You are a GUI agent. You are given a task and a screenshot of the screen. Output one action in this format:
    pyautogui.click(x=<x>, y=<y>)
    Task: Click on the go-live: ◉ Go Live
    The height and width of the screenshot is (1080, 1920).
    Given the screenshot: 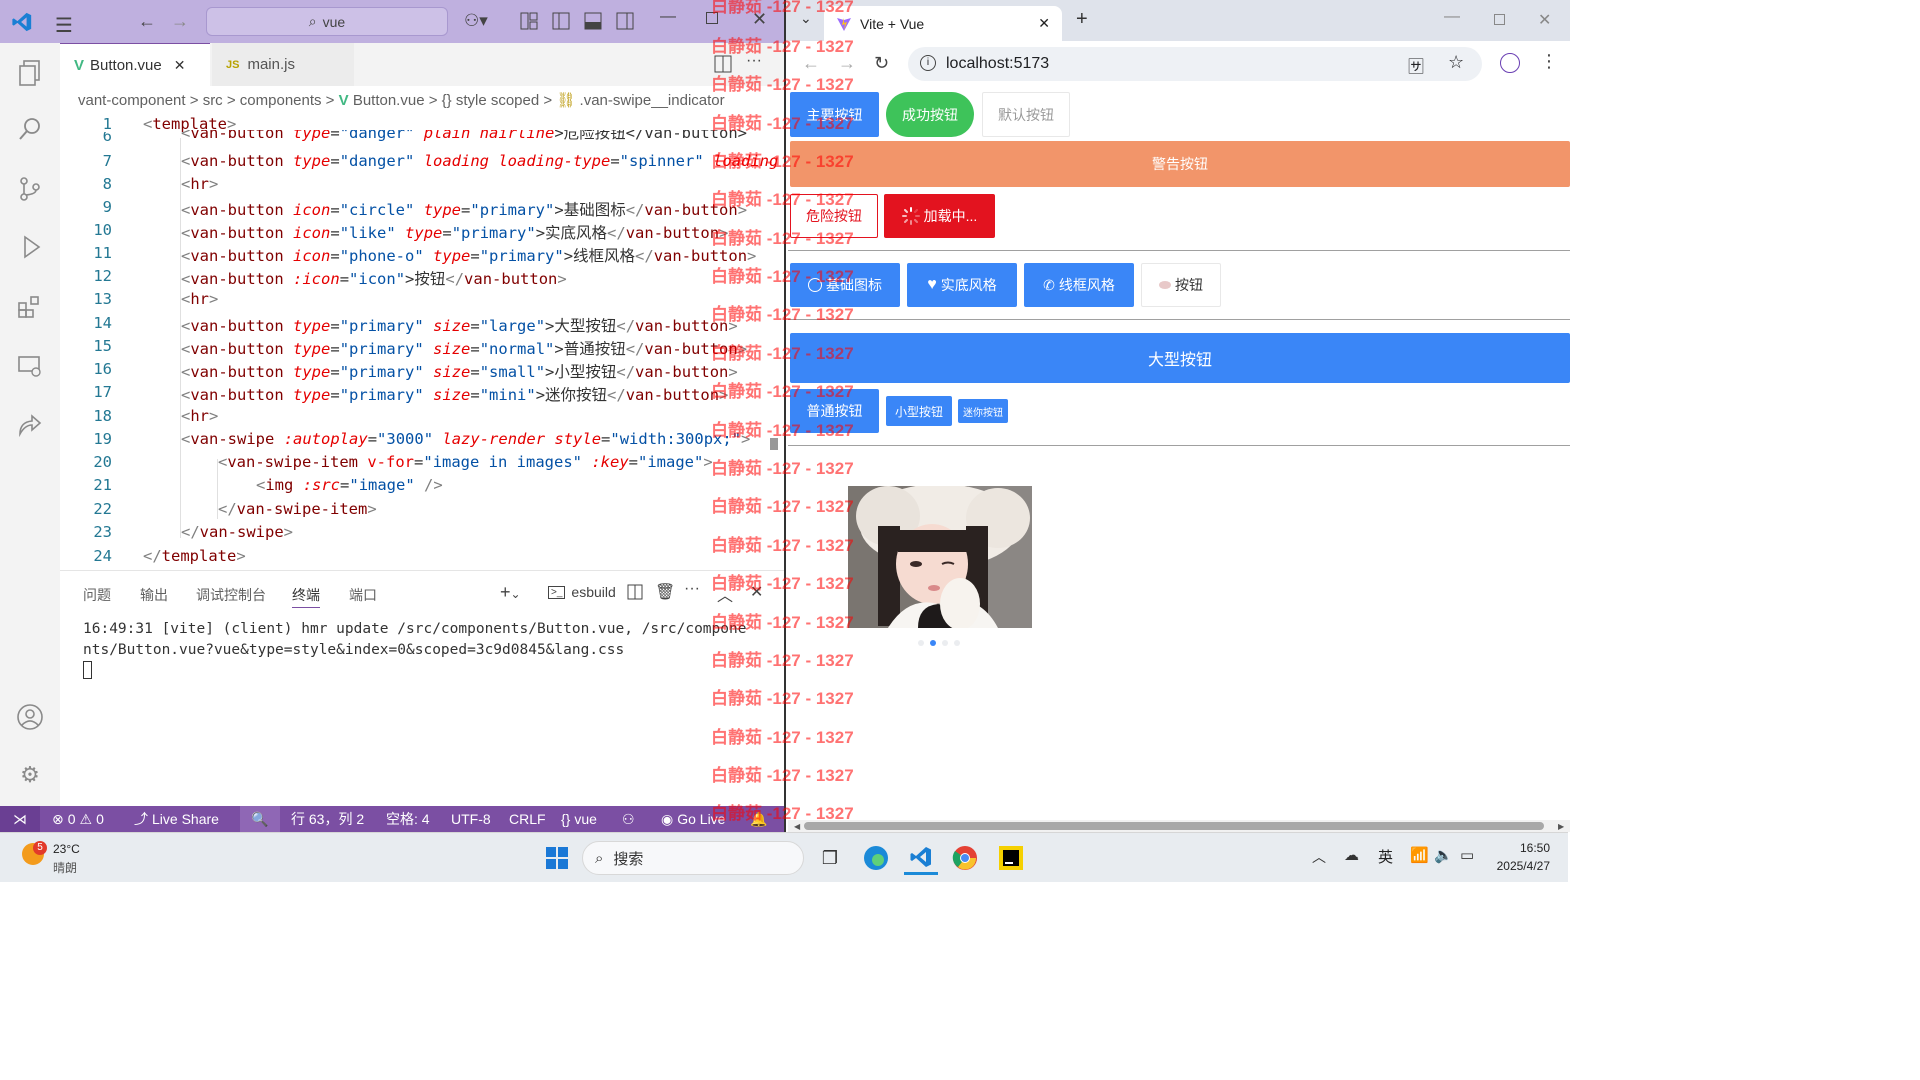 What is the action you would take?
    pyautogui.click(x=693, y=819)
    